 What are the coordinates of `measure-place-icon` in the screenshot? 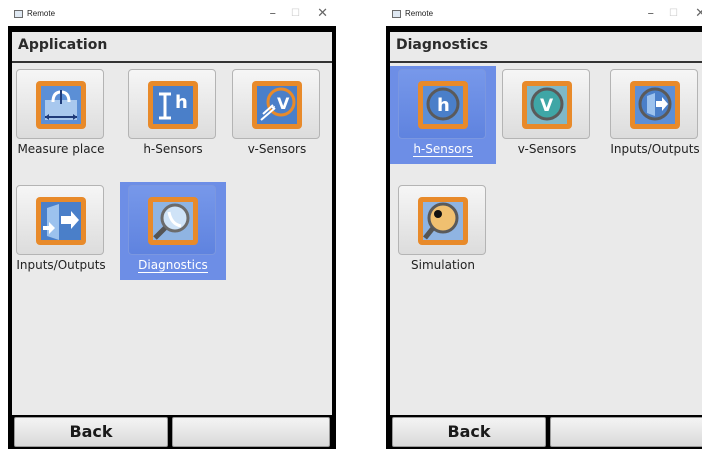 It's located at (61, 105).